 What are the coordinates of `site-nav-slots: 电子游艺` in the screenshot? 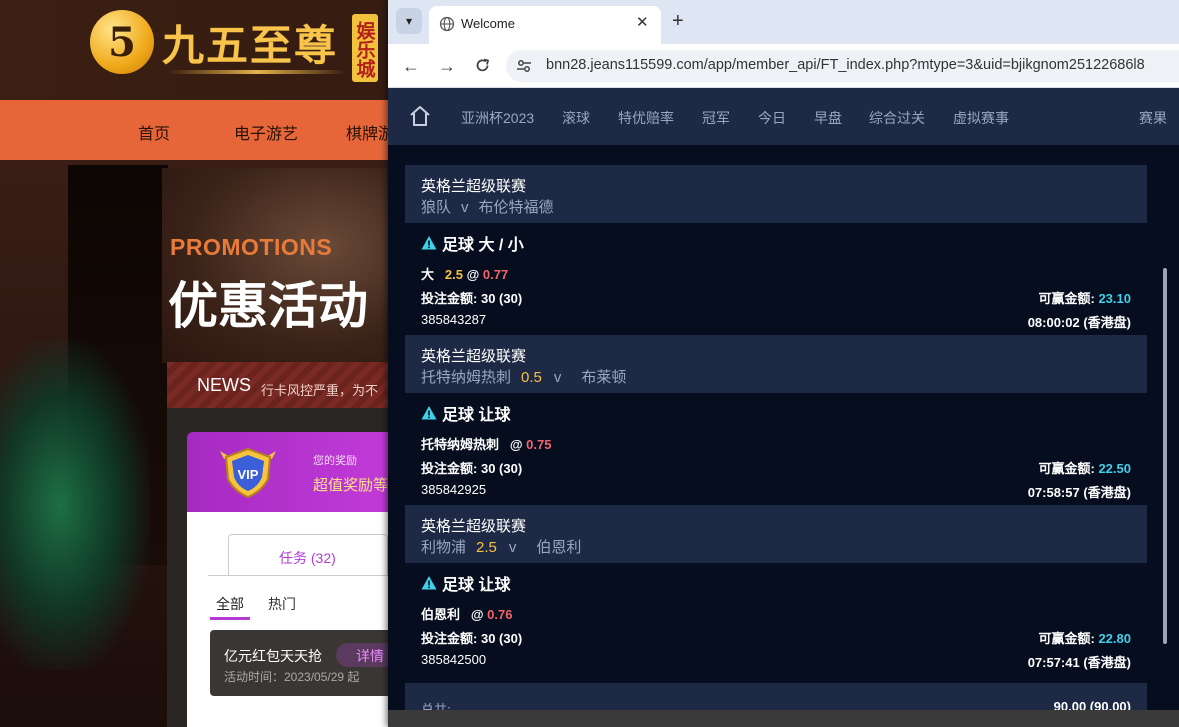 It's located at (266, 132).